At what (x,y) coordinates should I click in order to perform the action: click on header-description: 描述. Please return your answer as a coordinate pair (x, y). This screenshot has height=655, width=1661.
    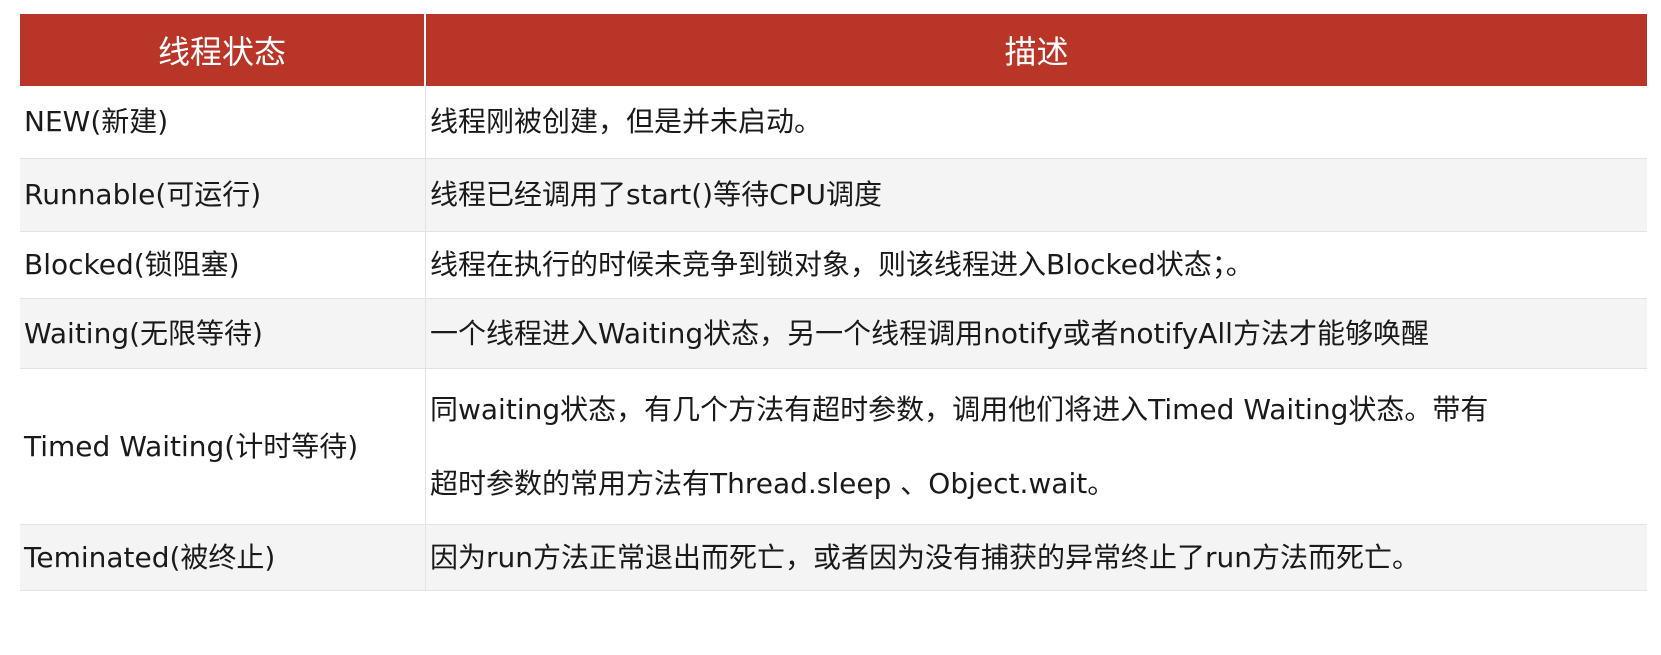
    Looking at the image, I should click on (1036, 52).